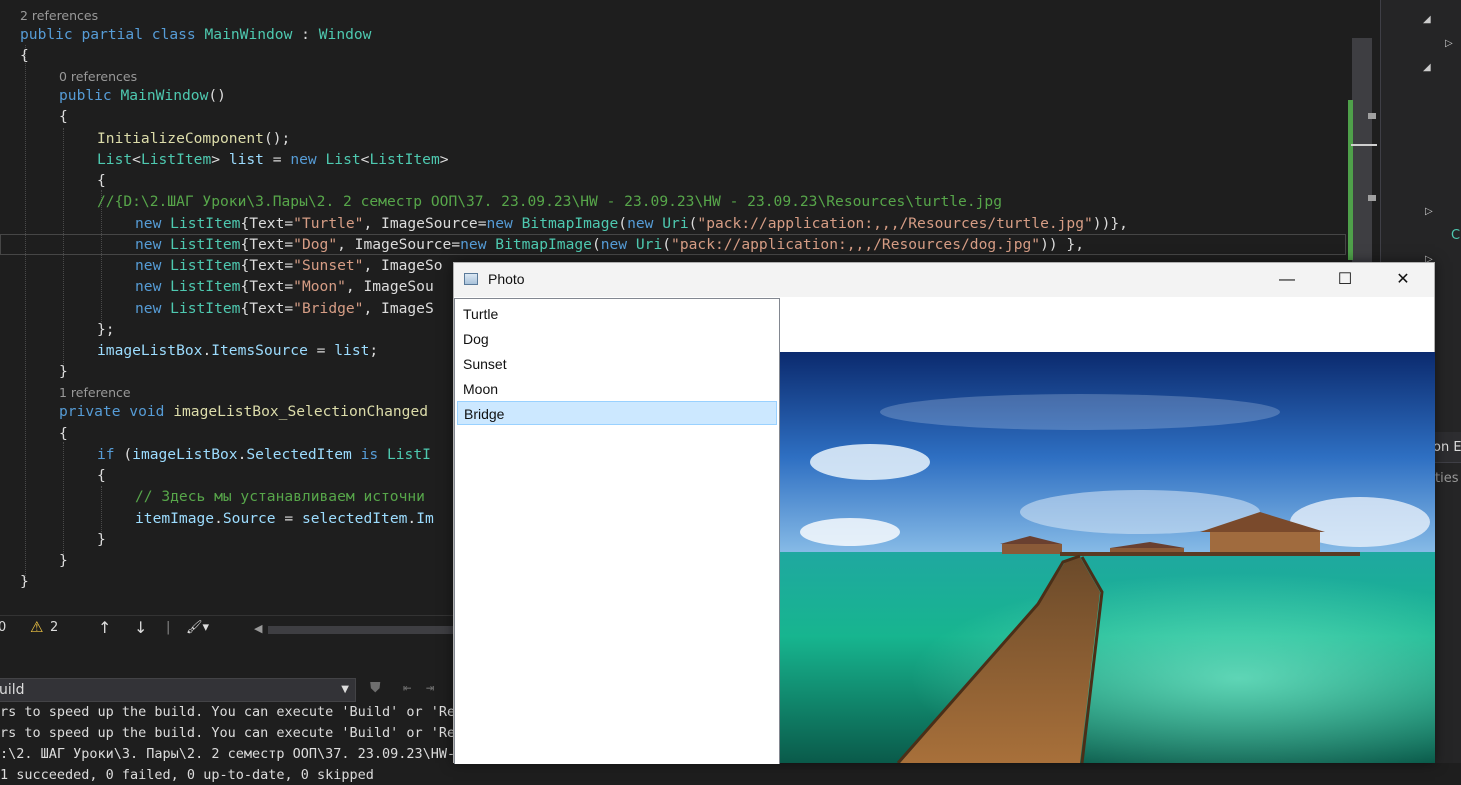 This screenshot has width=1461, height=785. I want to click on code-line: InitializeComponent();, so click(193, 138).